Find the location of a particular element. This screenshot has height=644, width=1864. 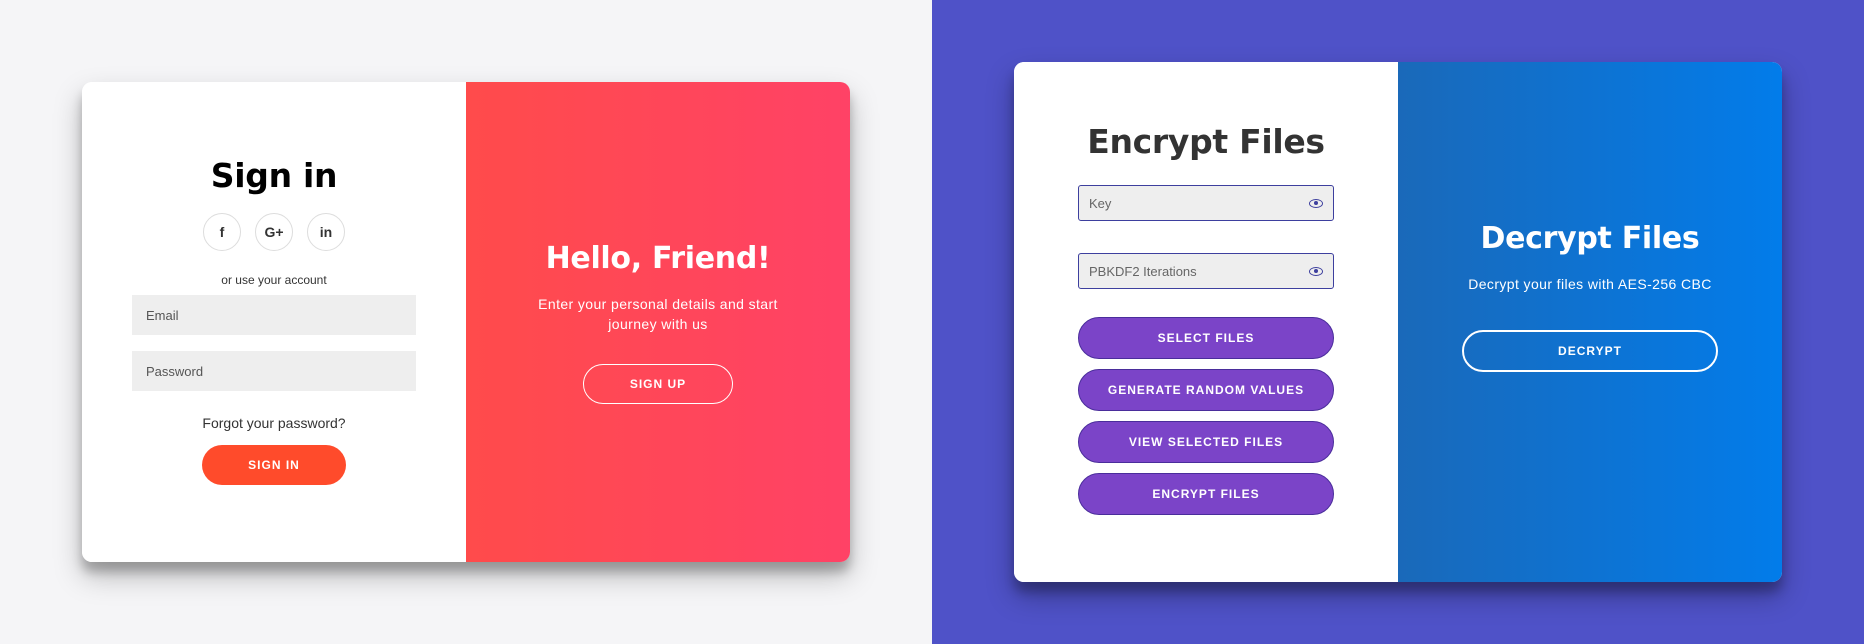

alt-signin-text: or use your account is located at coordinates (274, 280).